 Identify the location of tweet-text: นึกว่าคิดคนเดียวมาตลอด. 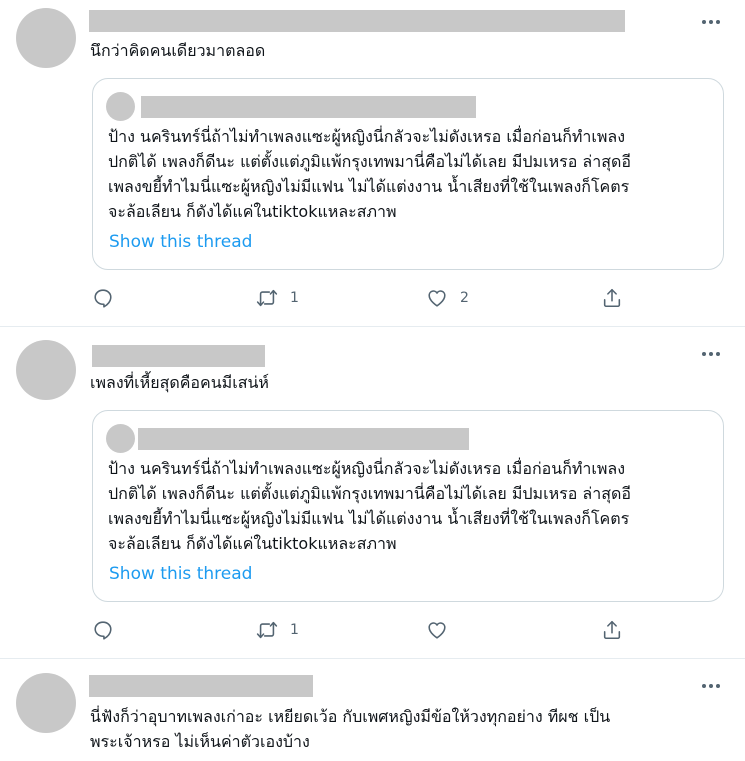
(177, 50).